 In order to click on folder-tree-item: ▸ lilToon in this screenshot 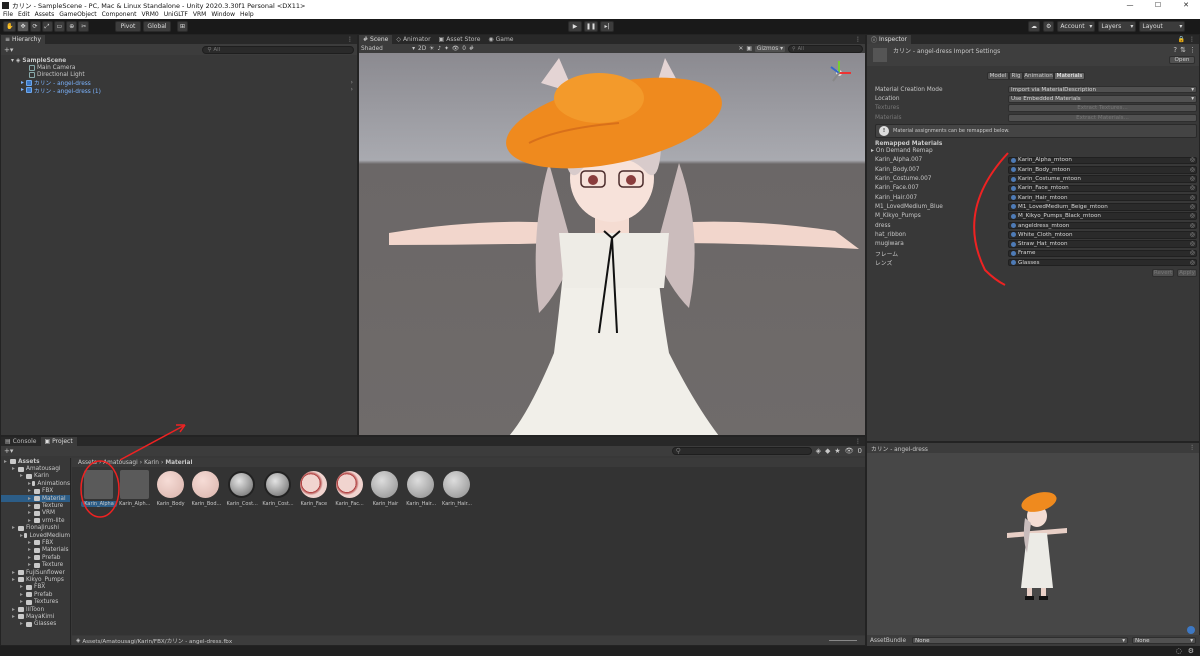, I will do `click(35, 609)`.